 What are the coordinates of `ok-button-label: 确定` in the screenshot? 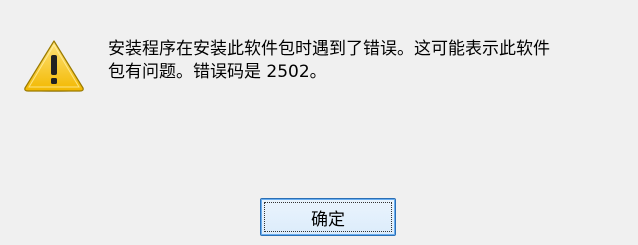 It's located at (328, 219).